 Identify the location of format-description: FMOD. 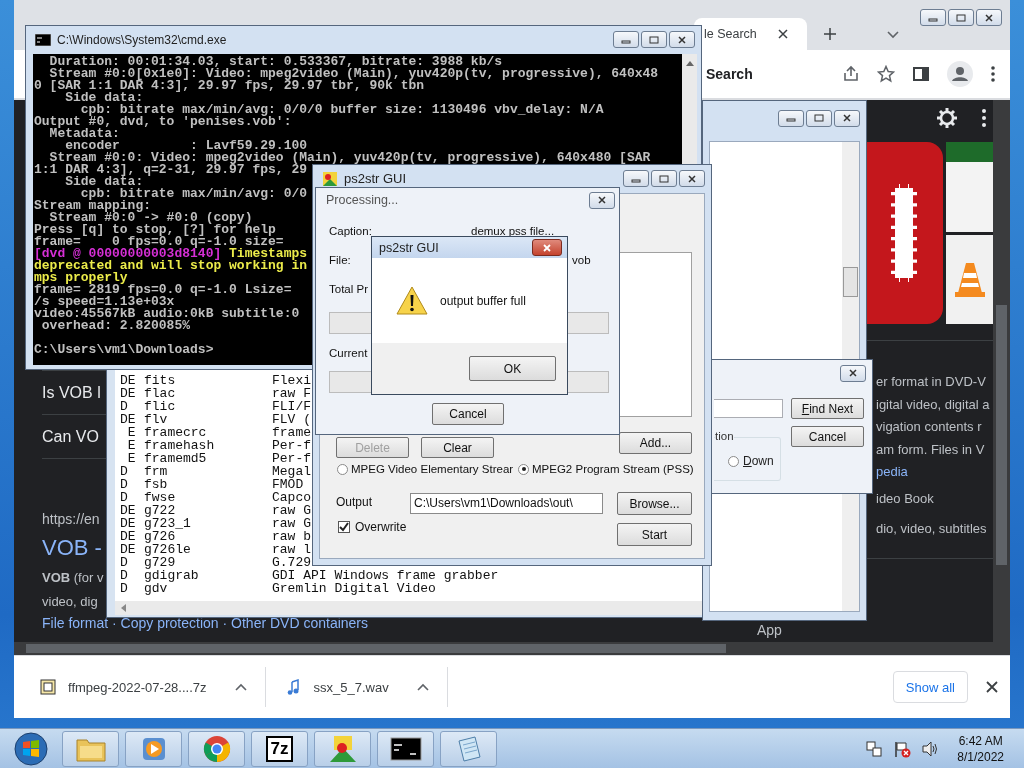
(288, 484).